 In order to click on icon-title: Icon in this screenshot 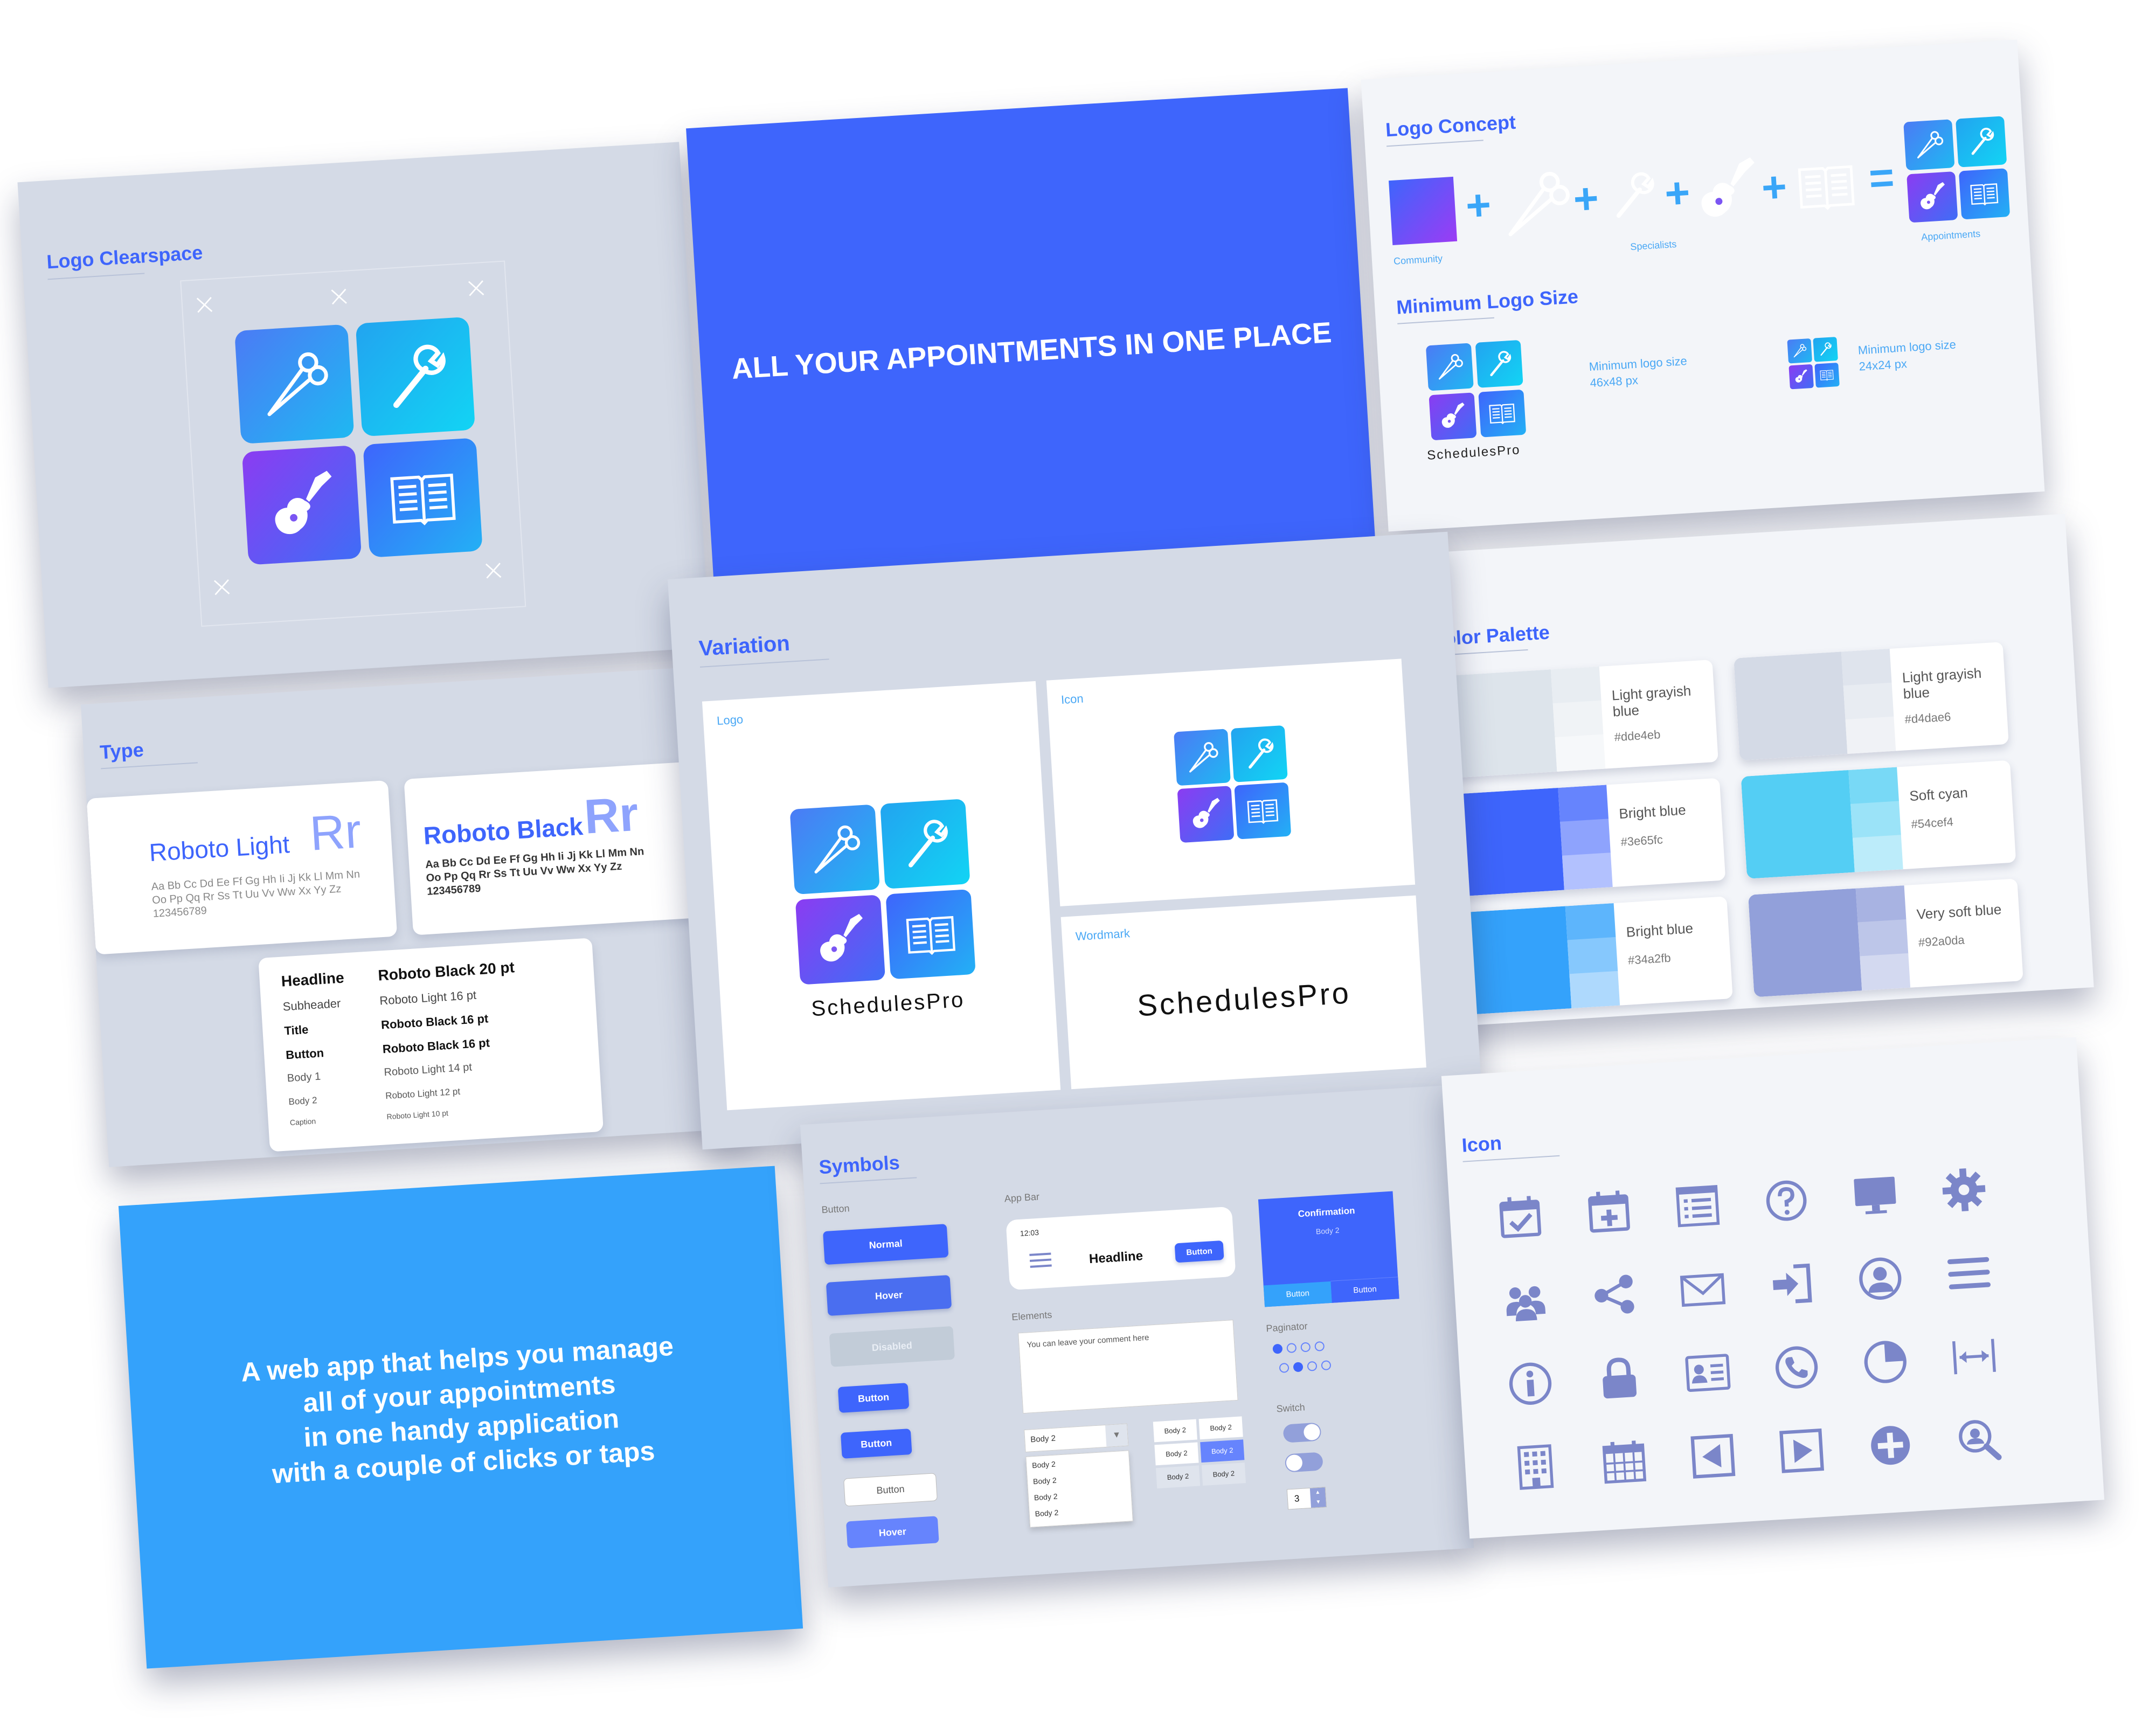, I will do `click(1481, 1144)`.